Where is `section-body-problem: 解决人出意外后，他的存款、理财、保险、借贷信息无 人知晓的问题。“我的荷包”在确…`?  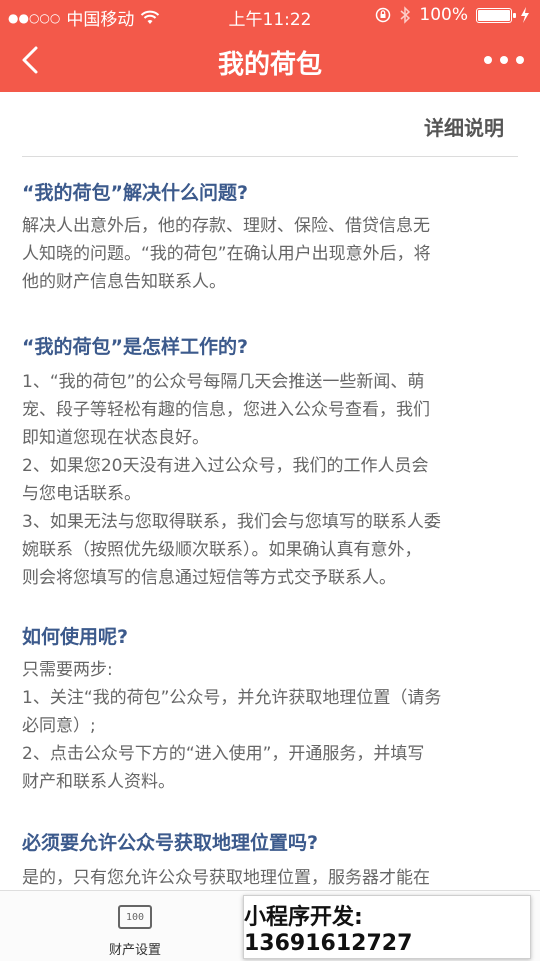 section-body-problem: 解决人出意外后，他的存款、理财、保险、借贷信息无 人知晓的问题。“我的荷包”在确… is located at coordinates (226, 254).